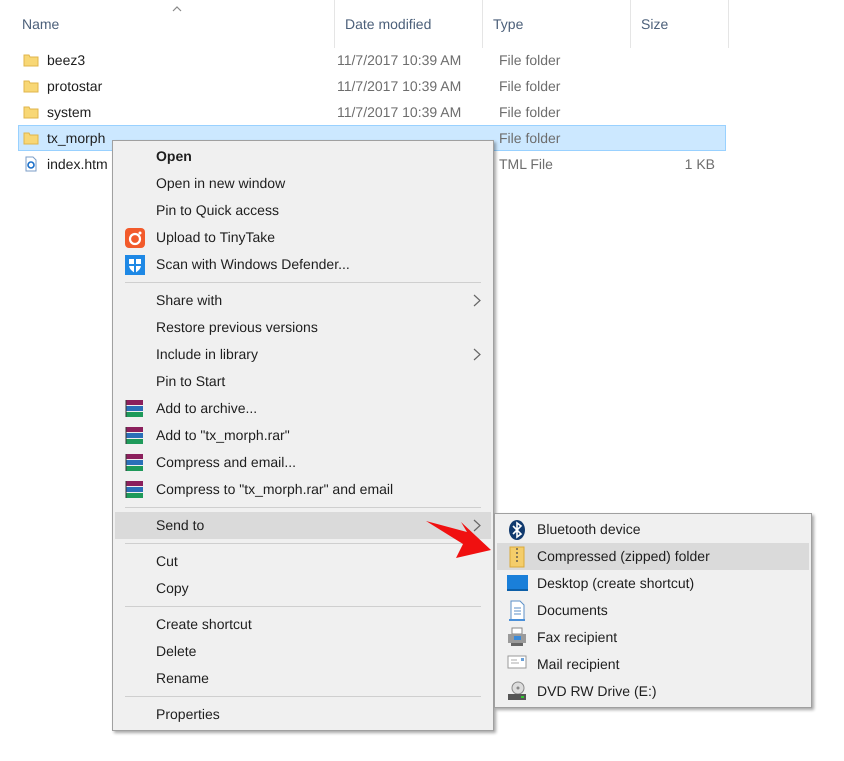 The image size is (844, 761). What do you see at coordinates (69, 112) in the screenshot?
I see `file-name: system` at bounding box center [69, 112].